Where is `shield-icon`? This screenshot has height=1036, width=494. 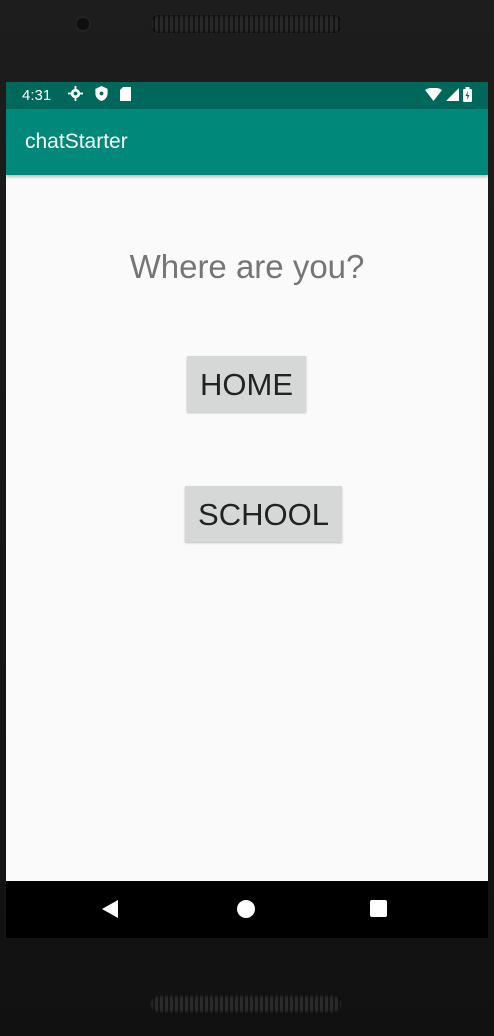 shield-icon is located at coordinates (101, 93).